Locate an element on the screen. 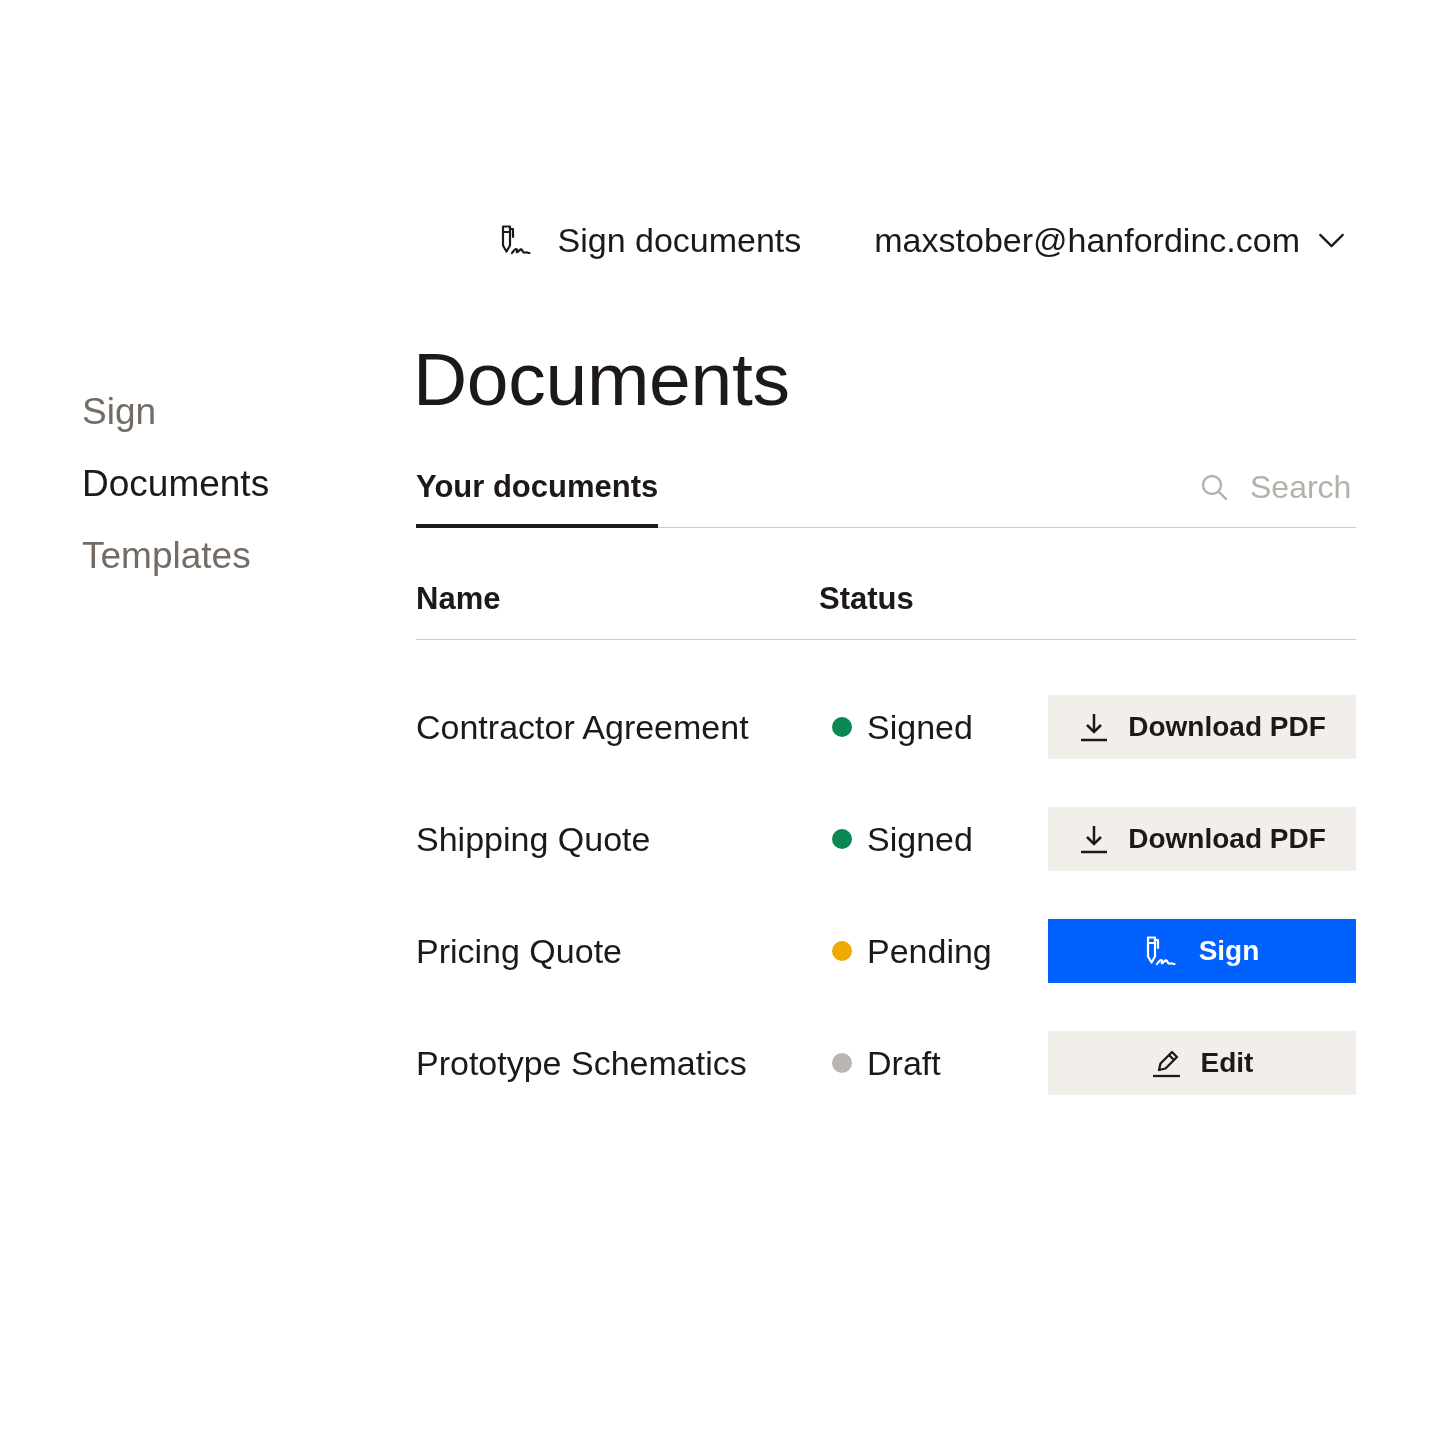  edit-button: Edit is located at coordinates (1202, 1063).